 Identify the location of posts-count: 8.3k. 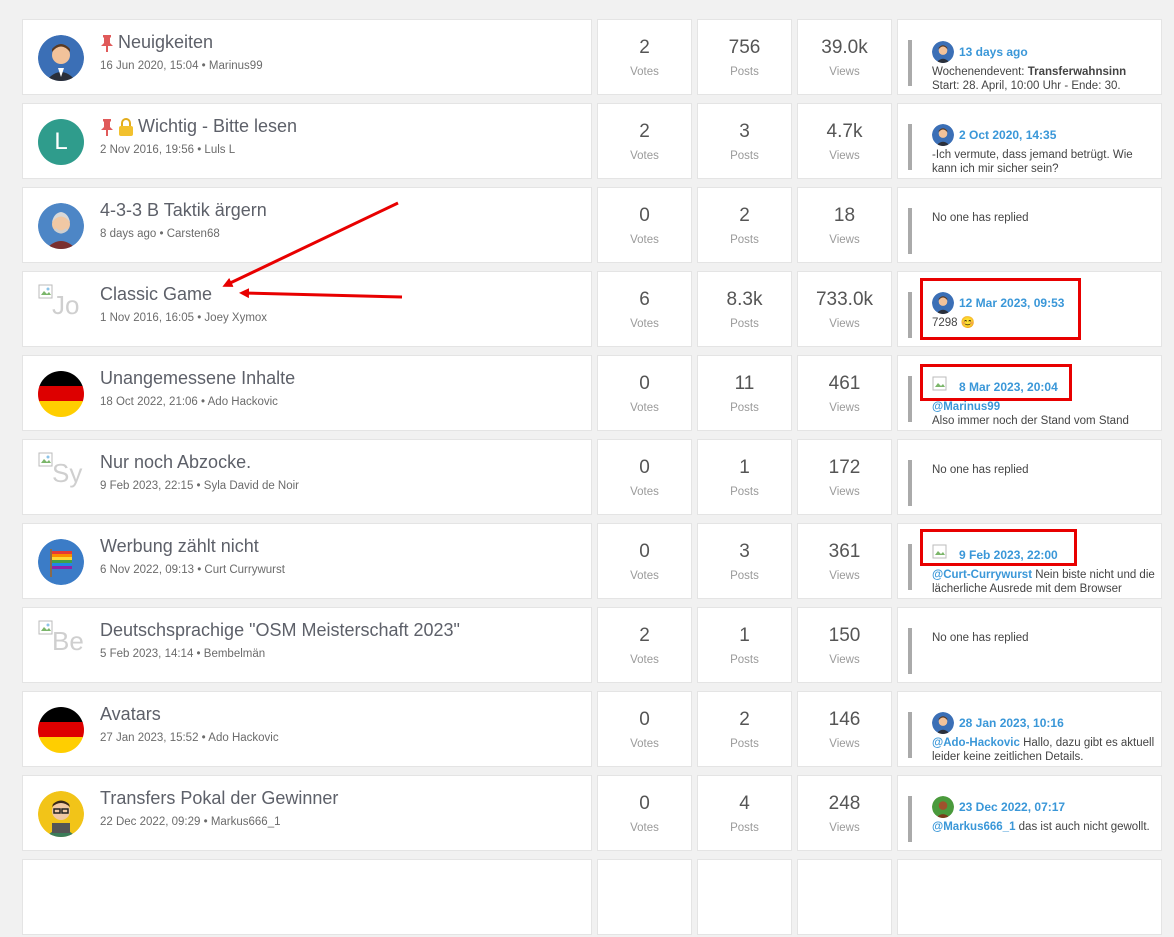
(744, 299).